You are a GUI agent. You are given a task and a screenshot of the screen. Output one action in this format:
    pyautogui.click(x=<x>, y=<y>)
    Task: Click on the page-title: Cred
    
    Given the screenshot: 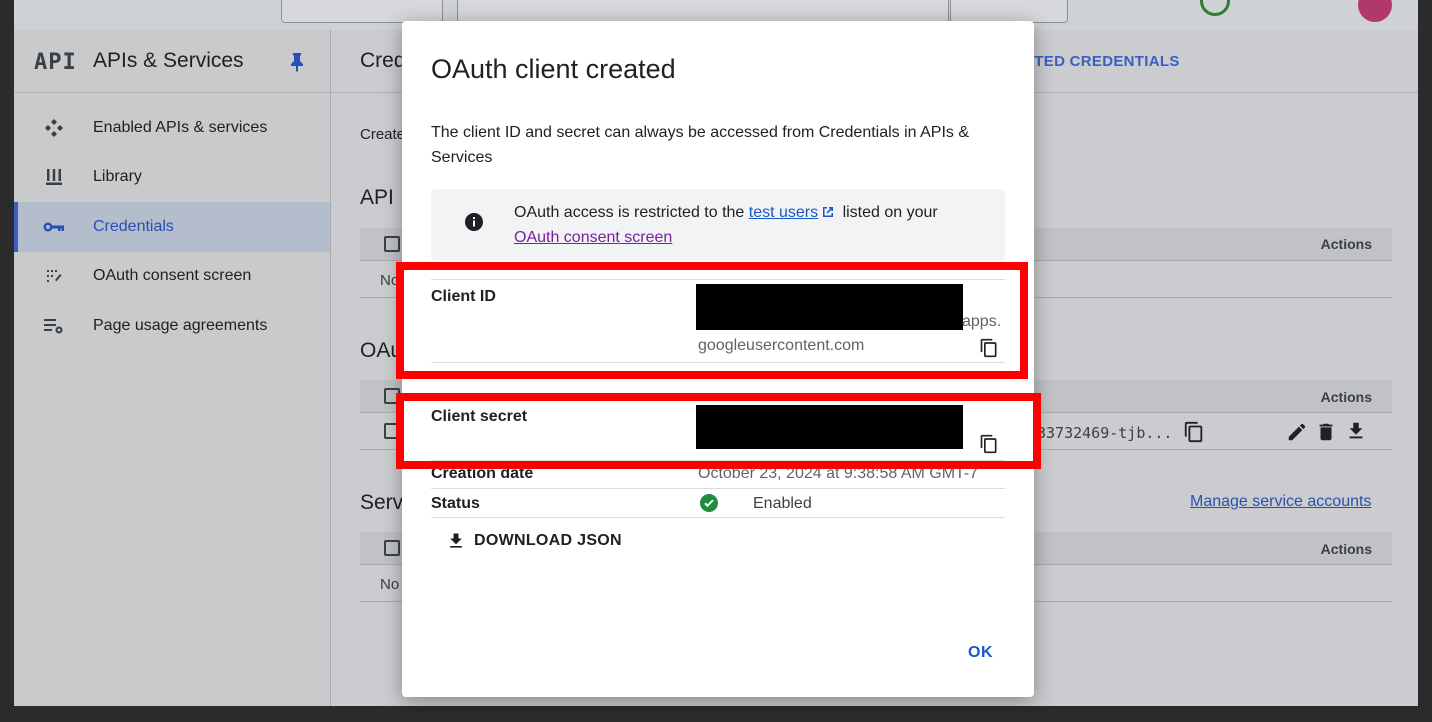 What is the action you would take?
    pyautogui.click(x=383, y=60)
    